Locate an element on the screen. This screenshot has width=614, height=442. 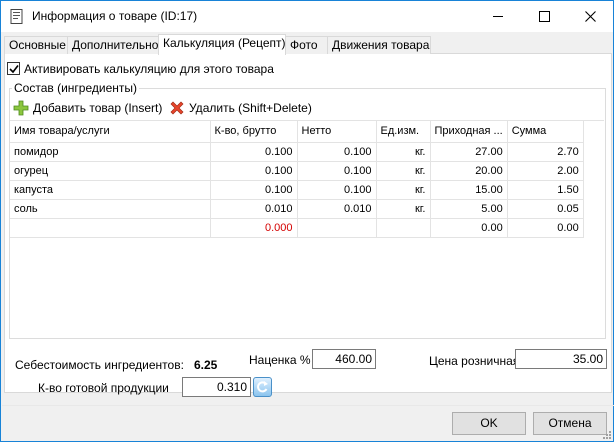
add-product-button: Добавить товар (Insert) is located at coordinates (87, 108).